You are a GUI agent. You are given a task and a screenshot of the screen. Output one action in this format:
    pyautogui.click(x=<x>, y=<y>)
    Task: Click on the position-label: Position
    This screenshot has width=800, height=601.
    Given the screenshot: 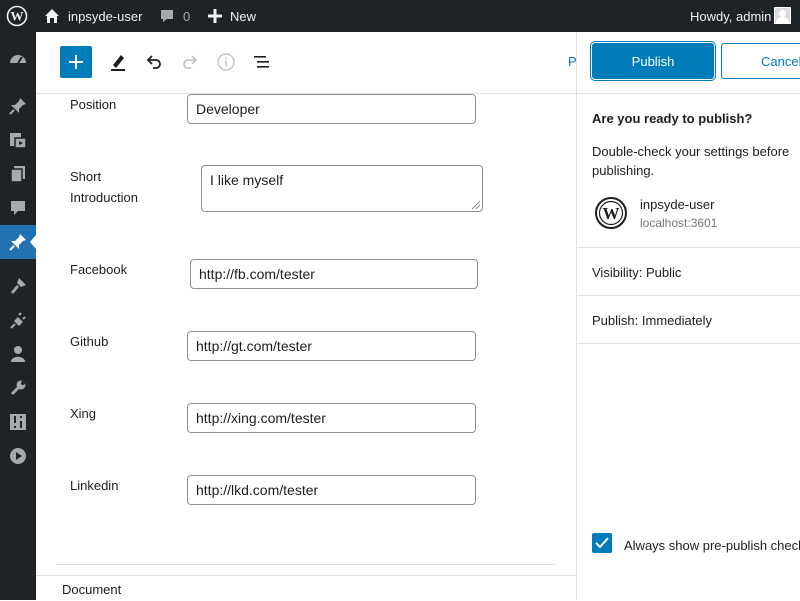 What is the action you would take?
    pyautogui.click(x=93, y=104)
    